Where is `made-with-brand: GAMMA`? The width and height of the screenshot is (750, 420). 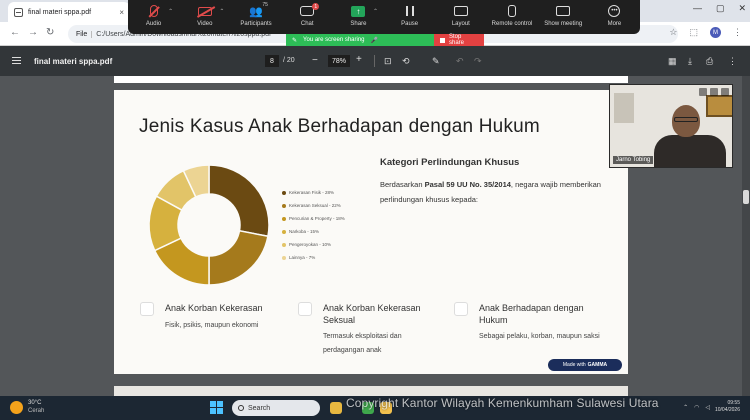 made-with-brand: GAMMA is located at coordinates (597, 365).